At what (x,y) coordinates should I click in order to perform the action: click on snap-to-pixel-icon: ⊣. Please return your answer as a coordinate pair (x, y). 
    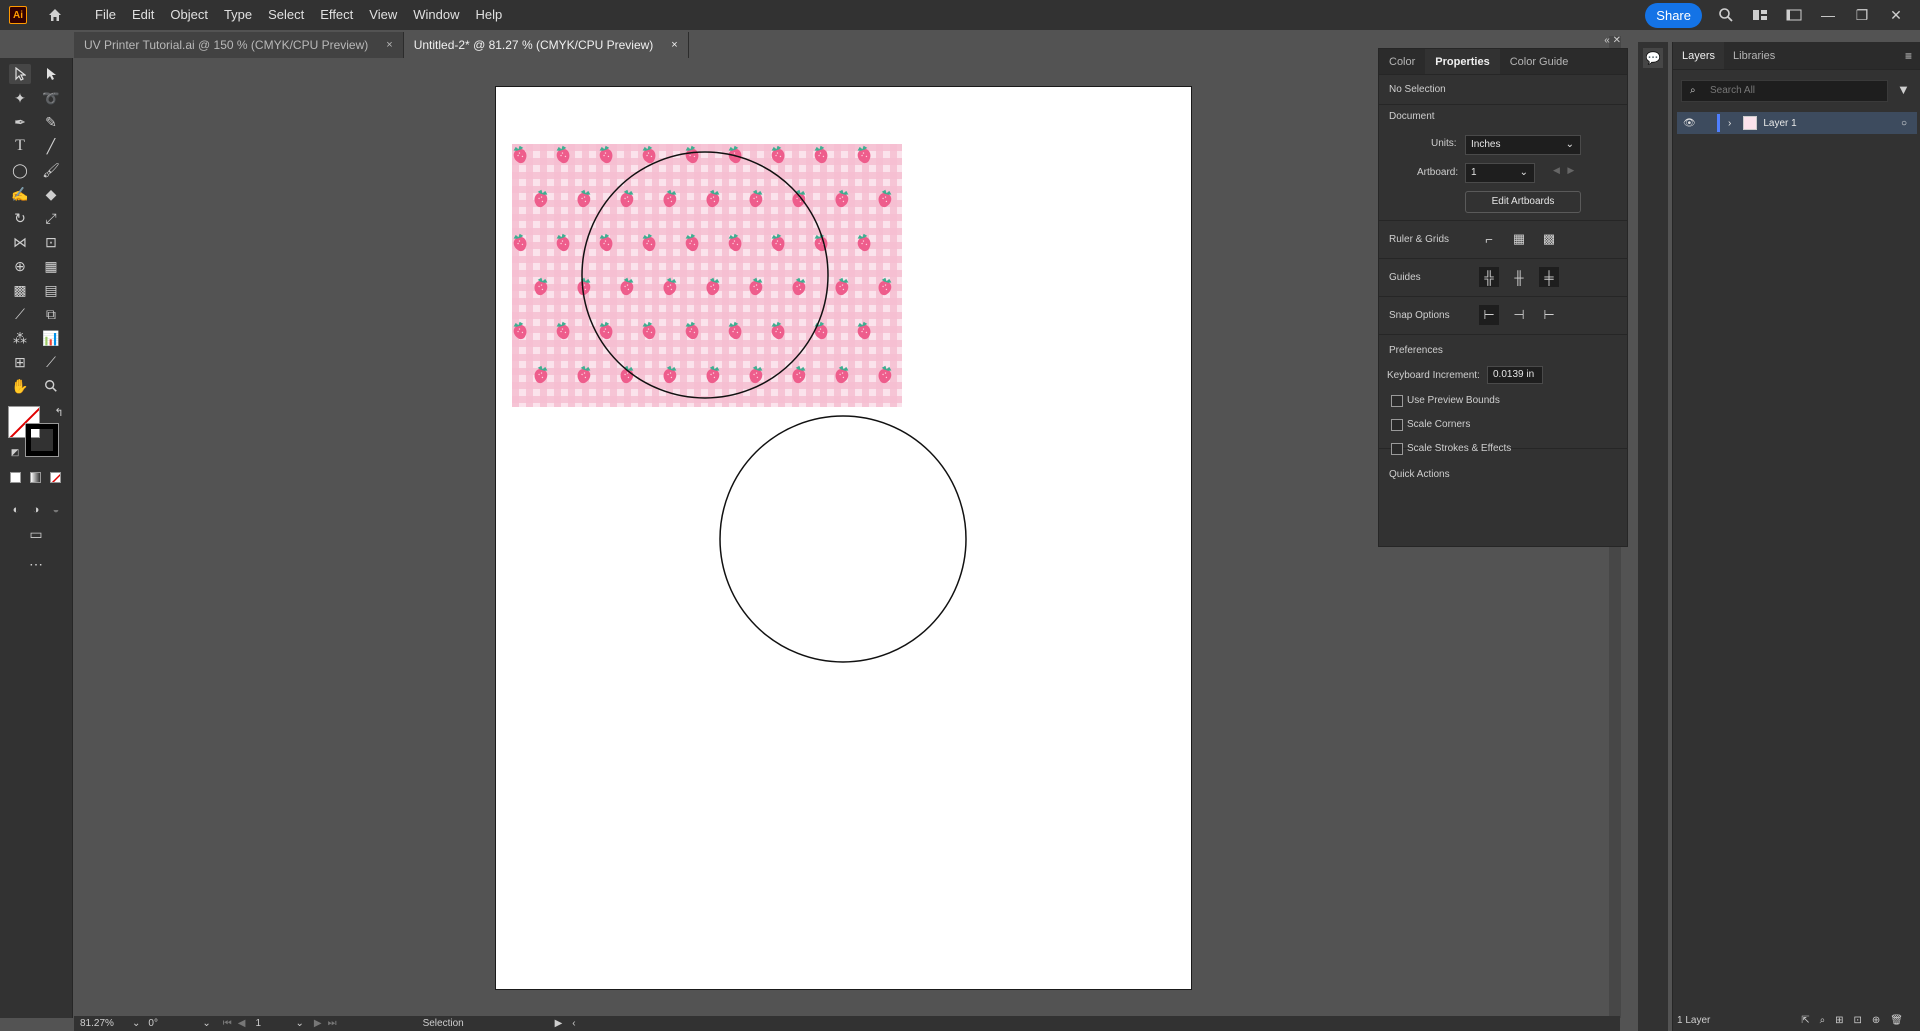
    Looking at the image, I should click on (1519, 315).